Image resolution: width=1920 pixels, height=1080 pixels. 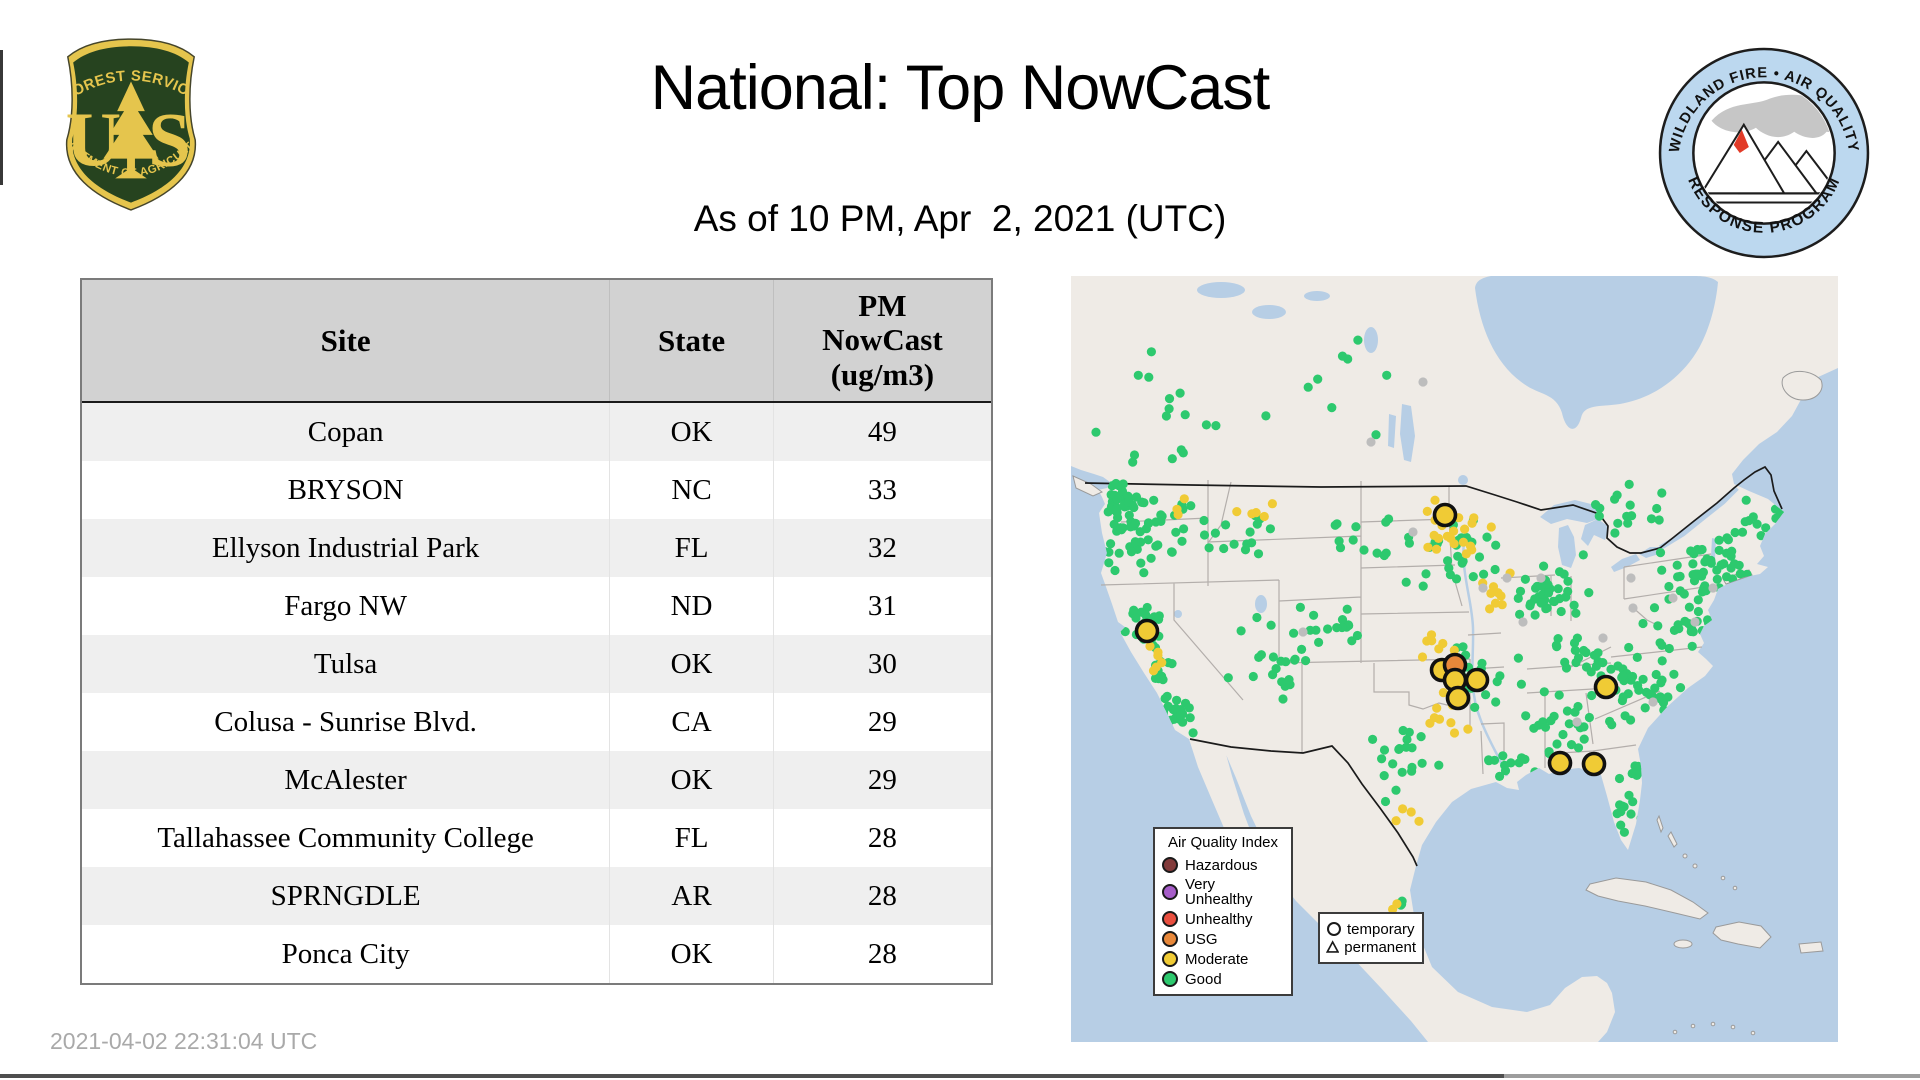 I want to click on table-row: Ponca City OK 28, so click(x=536, y=954).